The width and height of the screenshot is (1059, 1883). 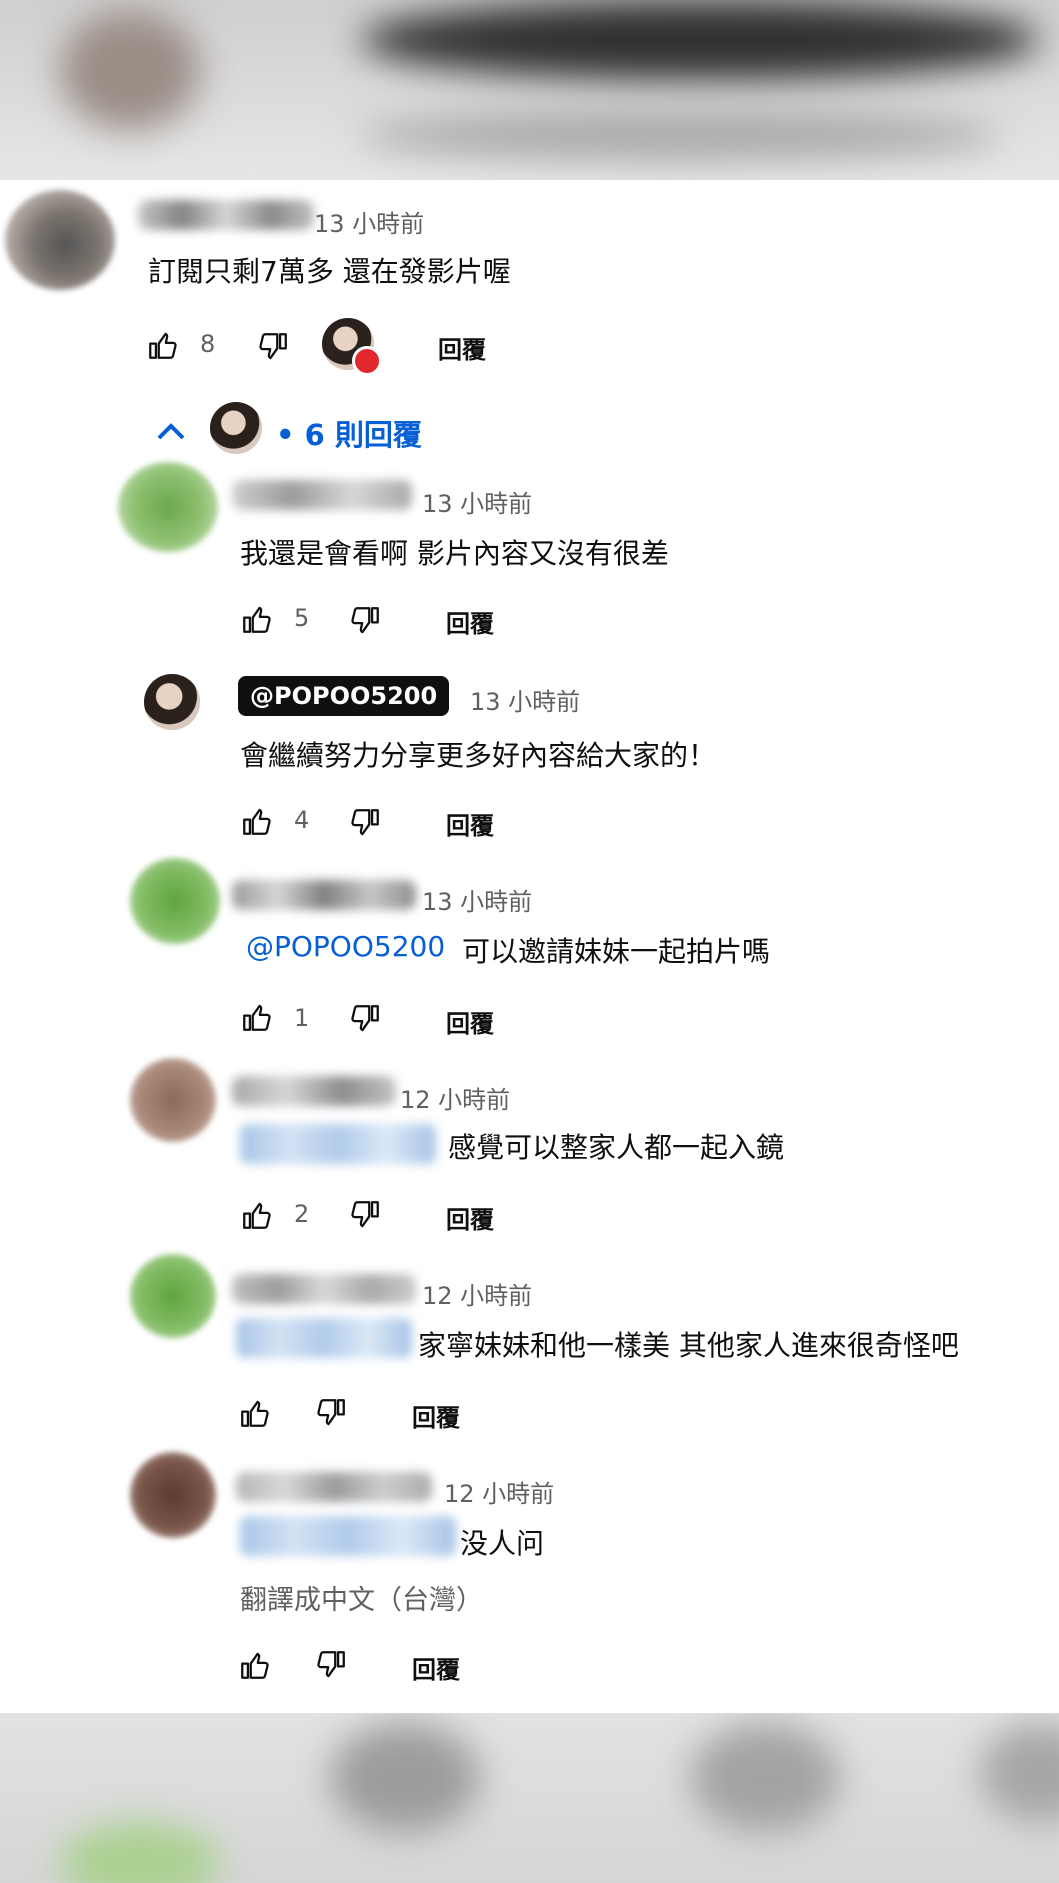 I want to click on chevron-up-icon, so click(x=171, y=431).